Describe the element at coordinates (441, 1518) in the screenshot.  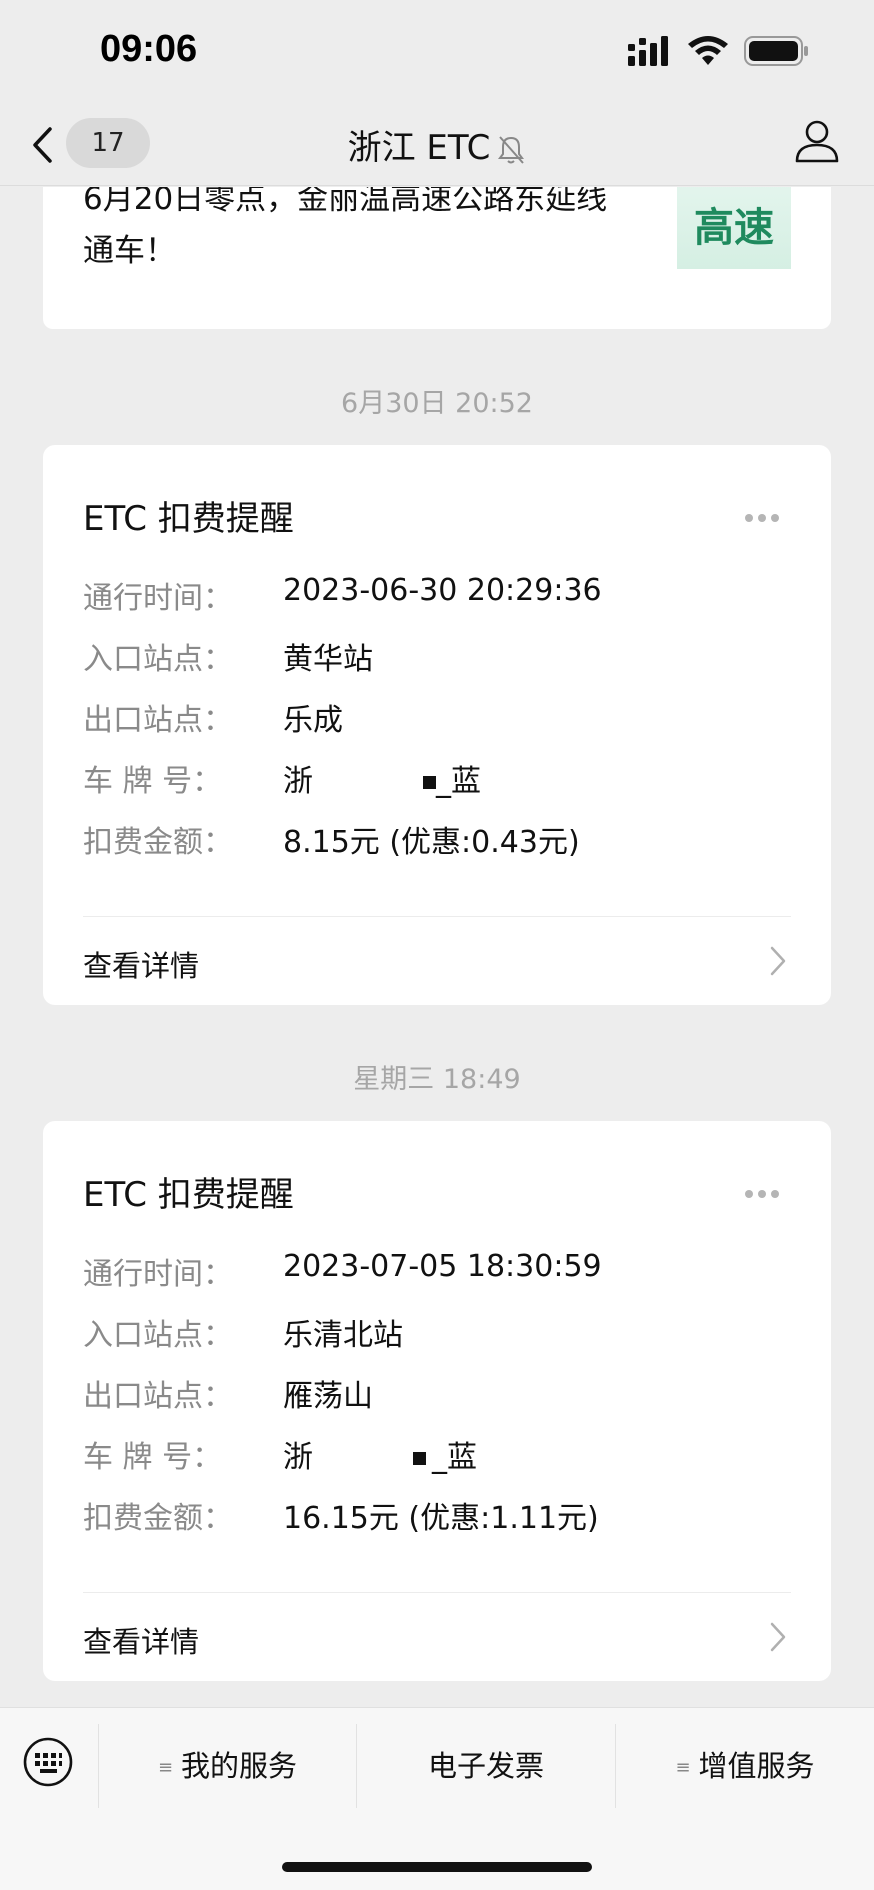
I see `field-value: 16.15元 (优惠:1.11元)` at that location.